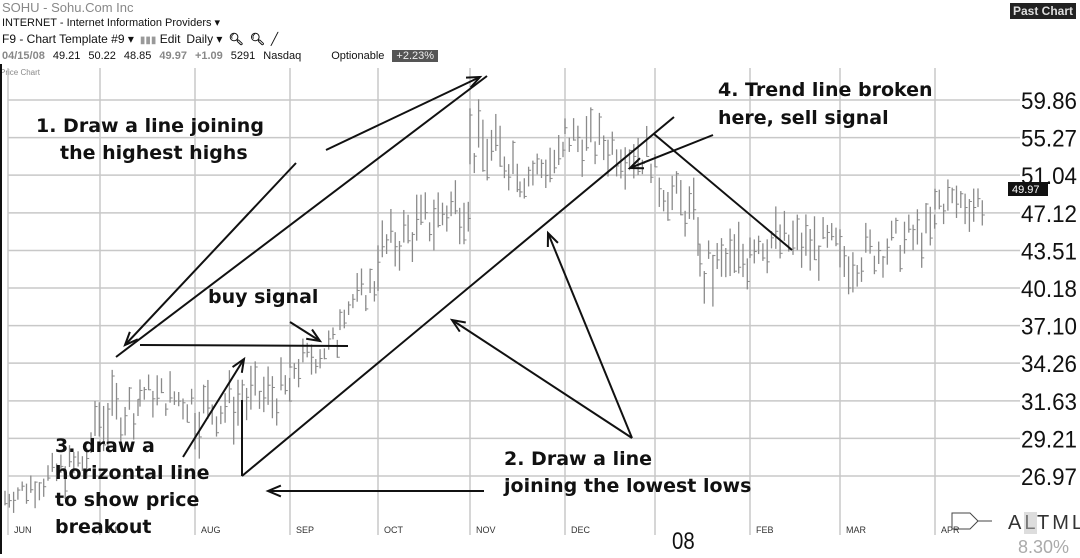 This screenshot has width=1080, height=558. Describe the element at coordinates (723, 192) in the screenshot. I see `broken-trend-line` at that location.